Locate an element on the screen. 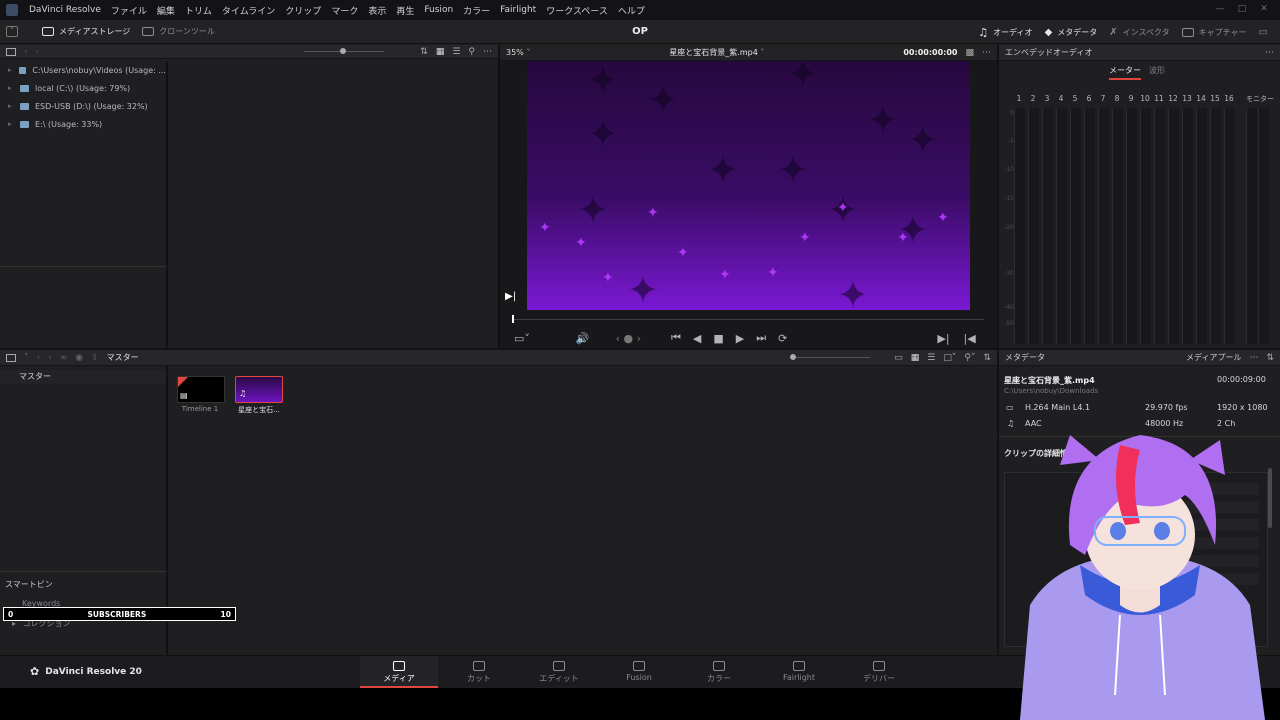  menu-fairlight: Fairlight is located at coordinates (518, 10).